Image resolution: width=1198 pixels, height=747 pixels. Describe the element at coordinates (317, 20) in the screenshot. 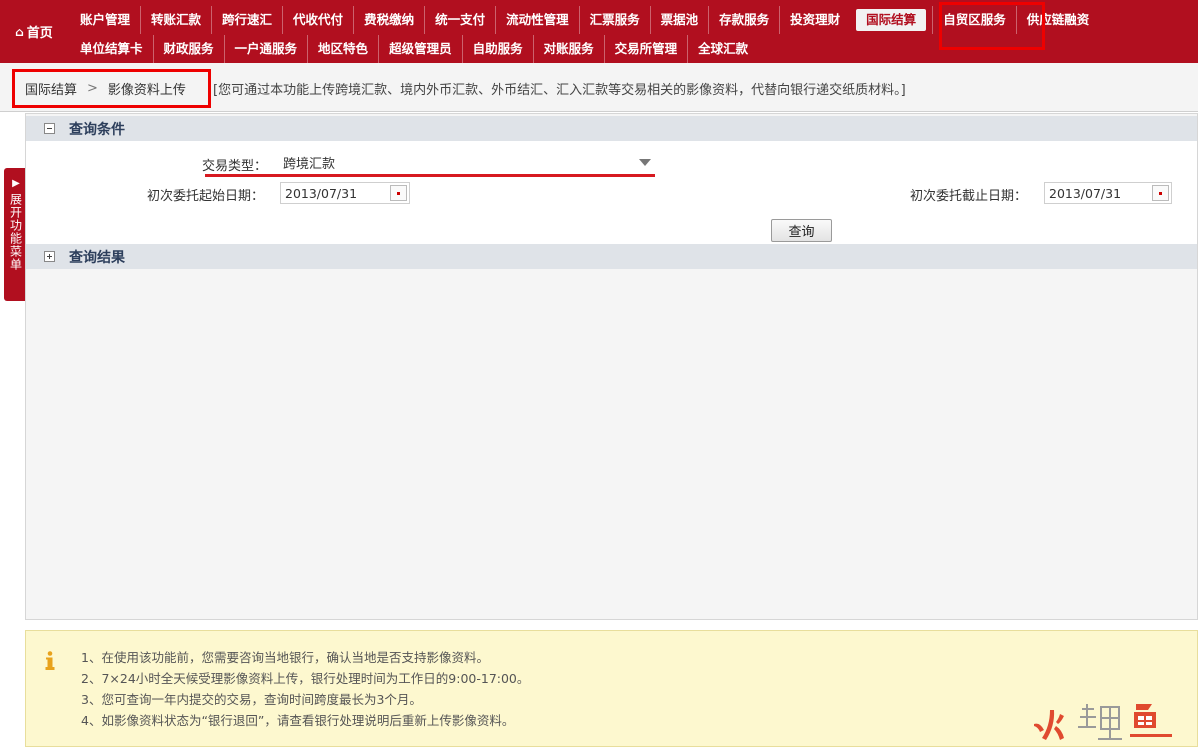

I see `nav-item-collection-payment: 代收代付` at that location.